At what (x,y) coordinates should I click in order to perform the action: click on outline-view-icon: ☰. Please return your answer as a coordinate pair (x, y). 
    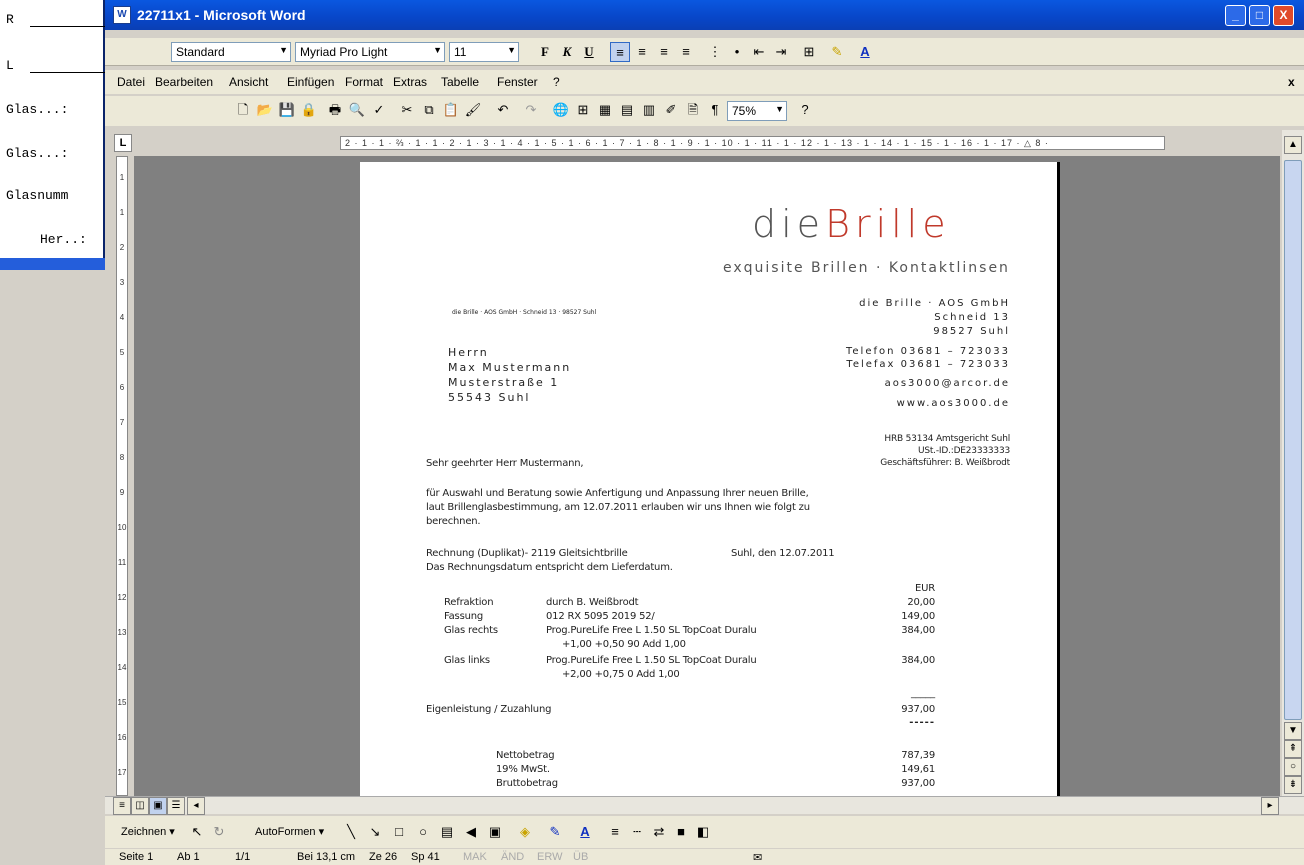
    Looking at the image, I should click on (176, 806).